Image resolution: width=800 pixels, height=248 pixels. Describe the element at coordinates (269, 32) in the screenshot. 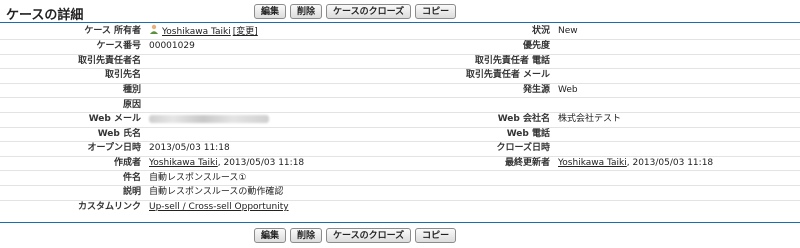

I see `owner-value: Yoshikawa Taiki [変更]` at that location.